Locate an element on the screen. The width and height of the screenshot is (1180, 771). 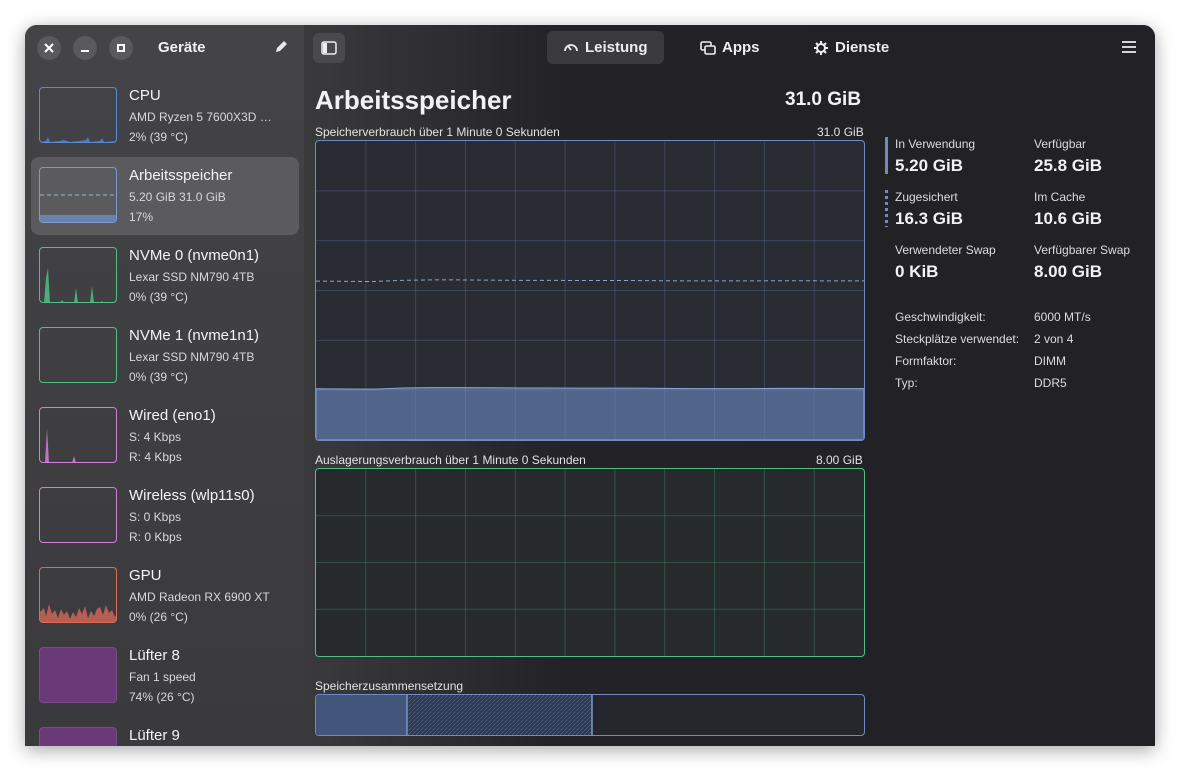
device-item-gpu: GPU AMD Radeon RX 6900 XT 0% (26 °C) is located at coordinates (165, 596).